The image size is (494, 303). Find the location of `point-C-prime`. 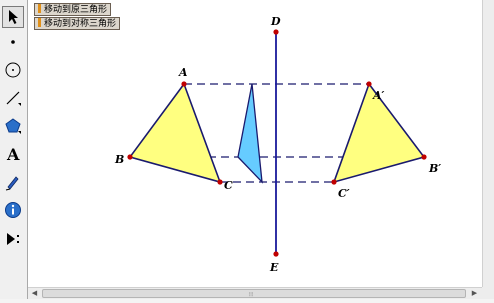

point-C-prime is located at coordinates (334, 182).